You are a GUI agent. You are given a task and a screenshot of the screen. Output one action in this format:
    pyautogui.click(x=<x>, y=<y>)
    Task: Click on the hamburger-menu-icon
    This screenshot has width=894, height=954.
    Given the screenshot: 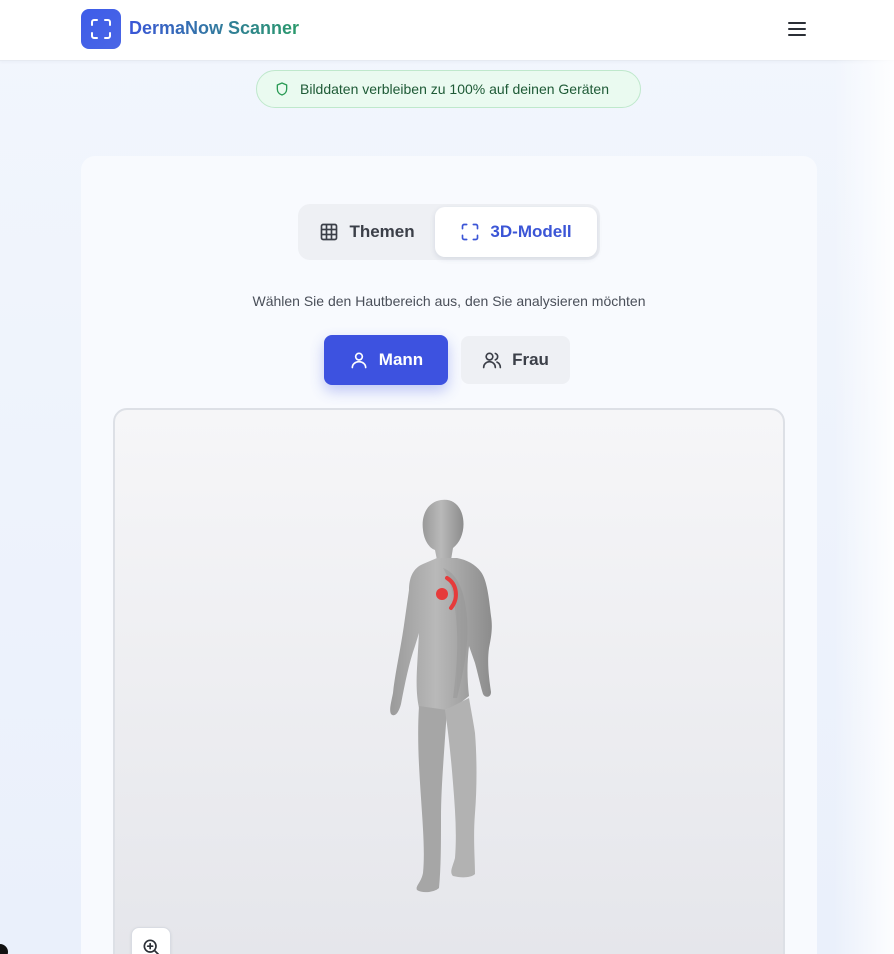 What is the action you would take?
    pyautogui.click(x=797, y=29)
    